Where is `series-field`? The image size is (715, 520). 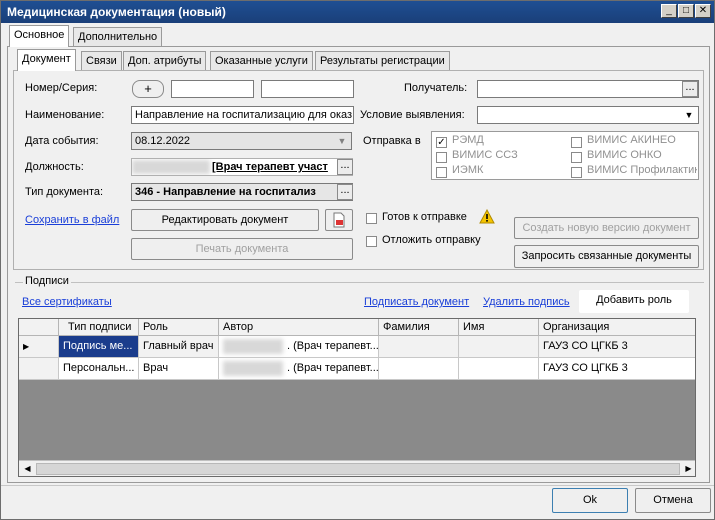 series-field is located at coordinates (307, 89).